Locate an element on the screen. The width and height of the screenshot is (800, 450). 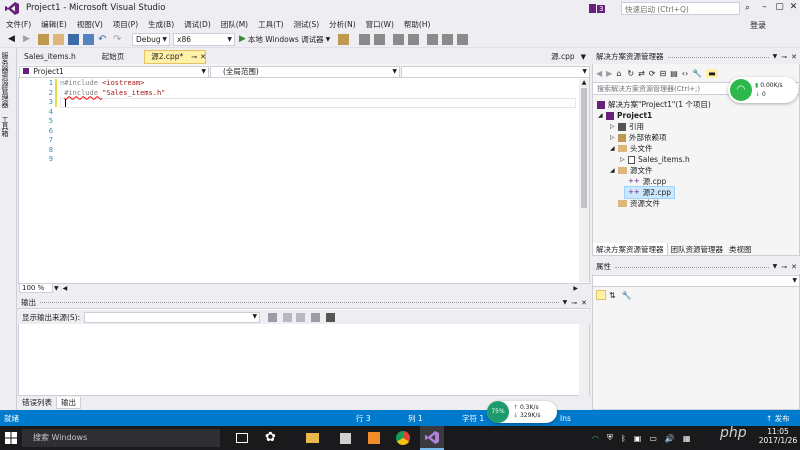
publish-button: ↑ 发布 is located at coordinates (778, 418).